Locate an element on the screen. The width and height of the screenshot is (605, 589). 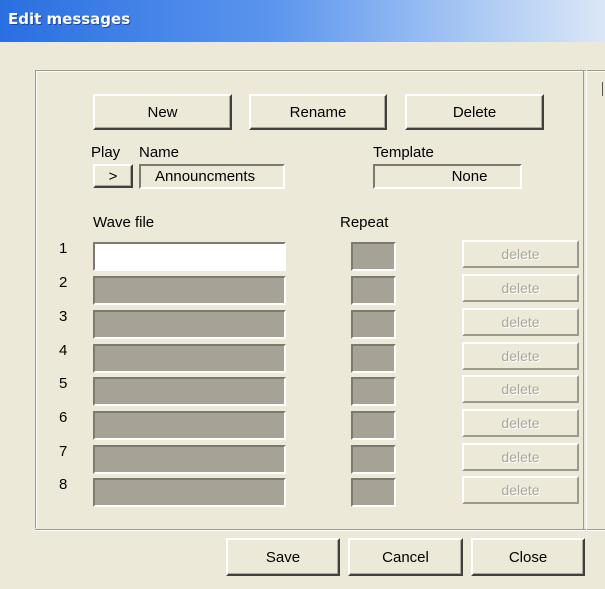
row-number: 3 is located at coordinates (63, 316).